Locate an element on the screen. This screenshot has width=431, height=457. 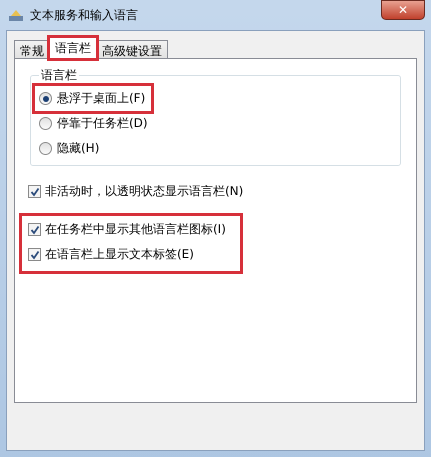
tab: 高级键设置 is located at coordinates (132, 49).